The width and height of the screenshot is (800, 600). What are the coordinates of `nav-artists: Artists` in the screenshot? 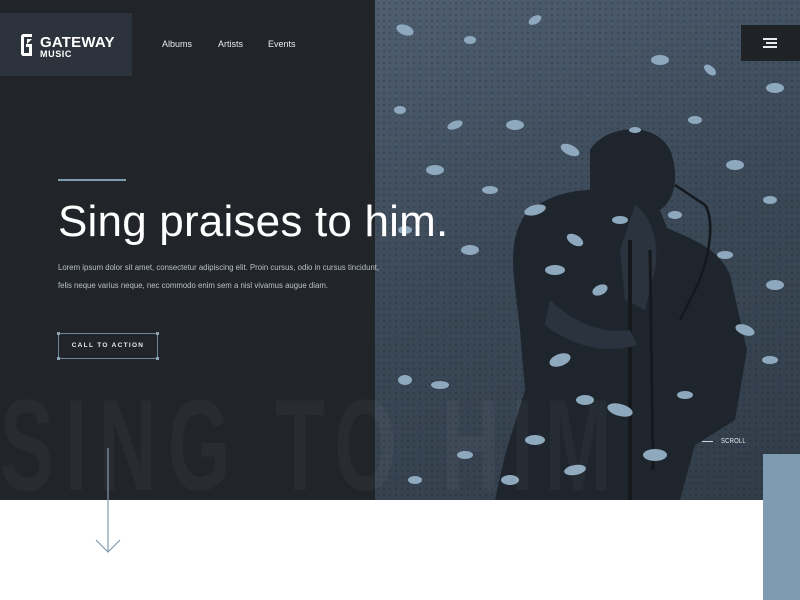 It's located at (230, 44).